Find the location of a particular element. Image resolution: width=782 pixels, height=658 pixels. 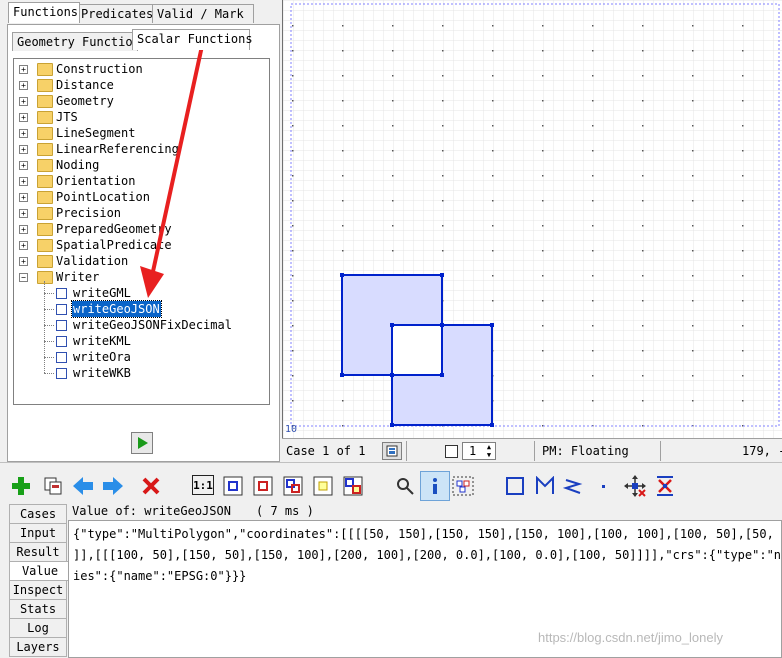

vertex-marker is located at coordinates (442, 275).